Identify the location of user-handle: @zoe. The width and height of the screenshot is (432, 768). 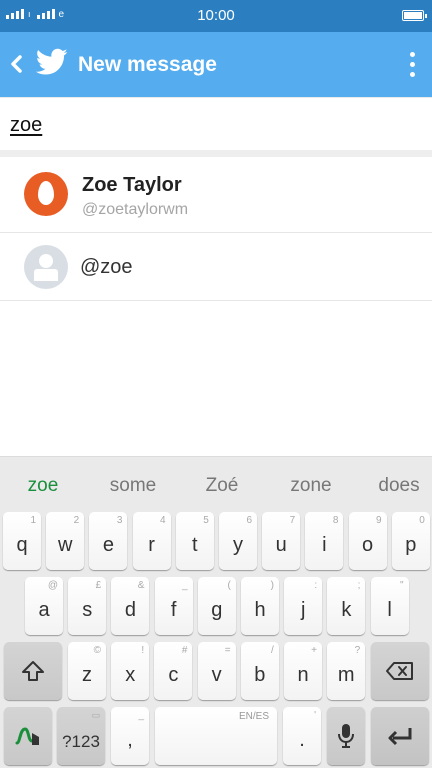
(106, 267).